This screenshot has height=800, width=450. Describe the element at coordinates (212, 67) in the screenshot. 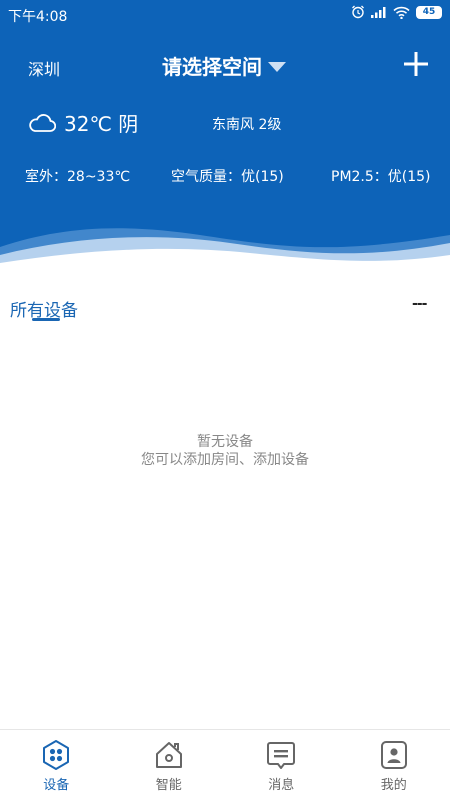

I see `space-selector-label: 请选择空间` at that location.